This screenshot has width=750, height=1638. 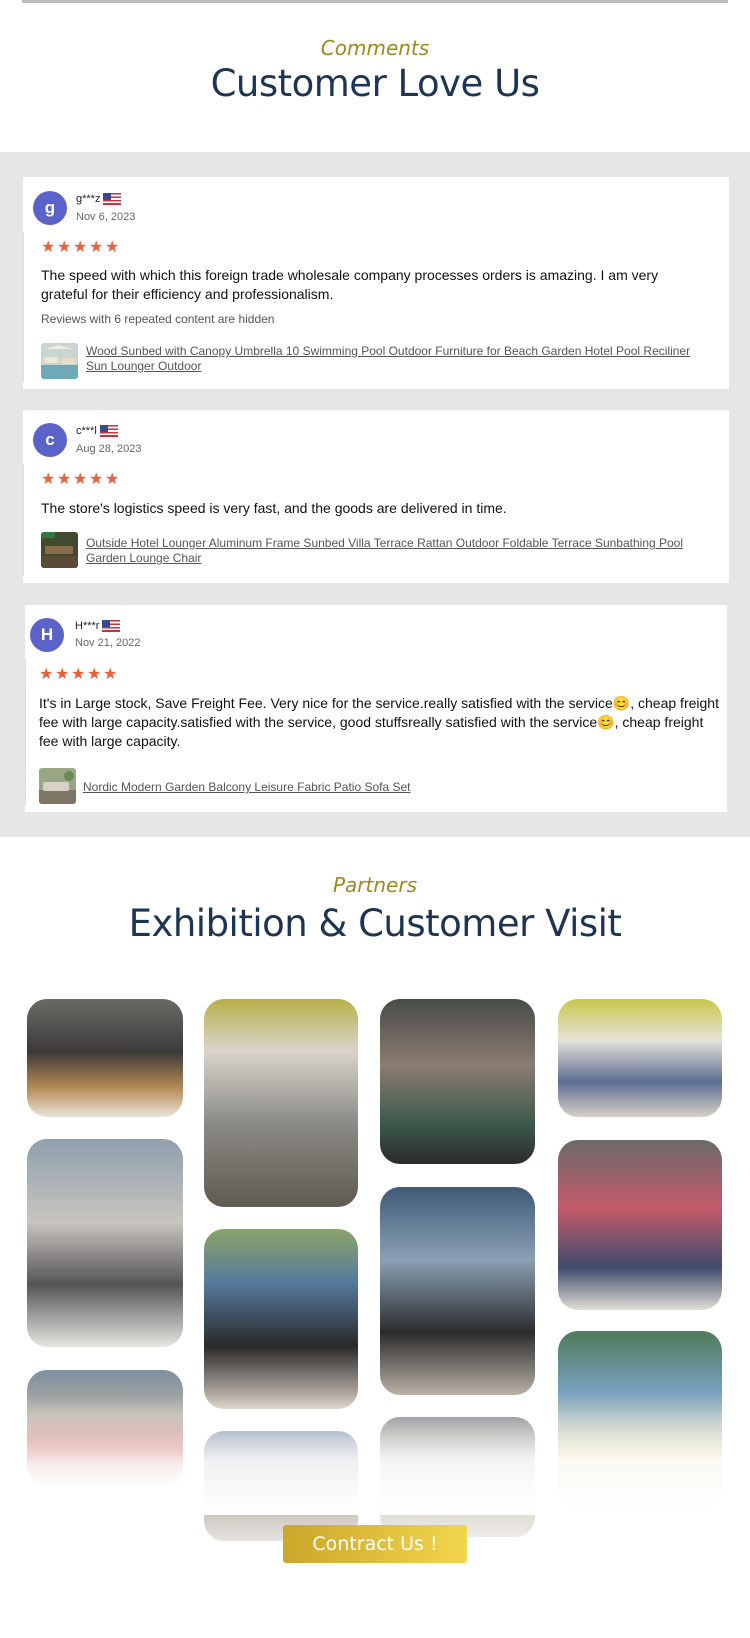 What do you see at coordinates (86, 431) in the screenshot?
I see `username-text: c***l` at bounding box center [86, 431].